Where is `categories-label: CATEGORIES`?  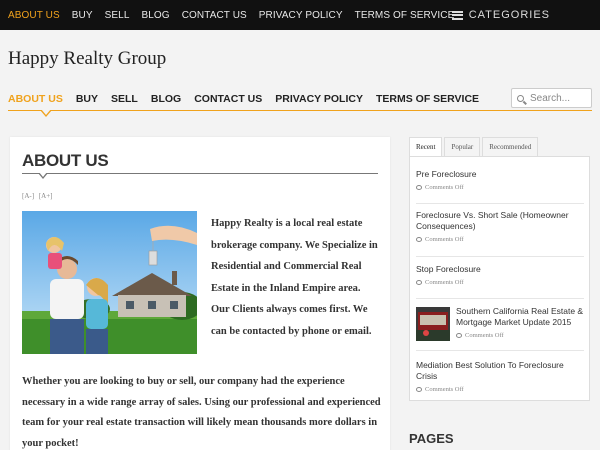
categories-label: CATEGORIES is located at coordinates (509, 15).